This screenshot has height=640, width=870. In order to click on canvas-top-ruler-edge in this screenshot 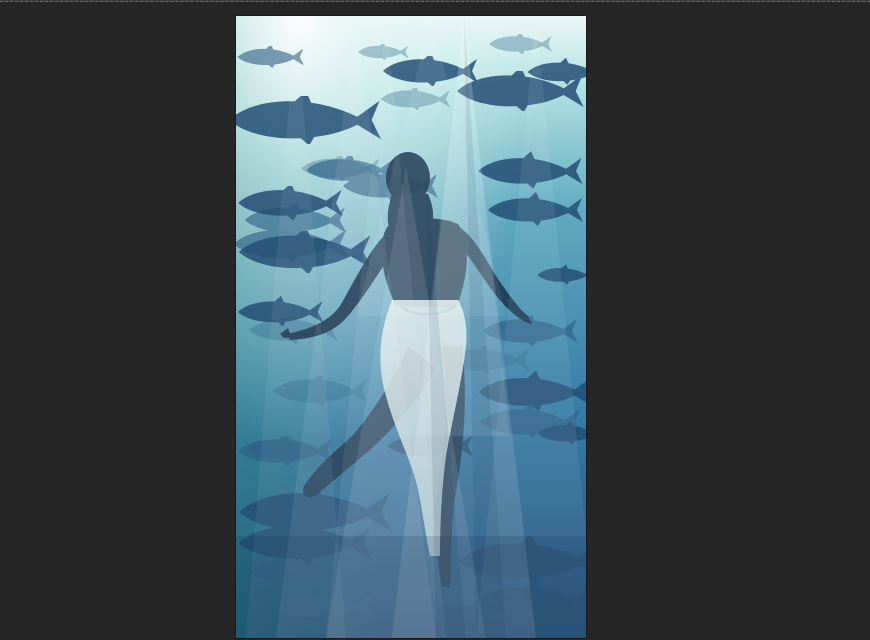, I will do `click(435, 1)`.